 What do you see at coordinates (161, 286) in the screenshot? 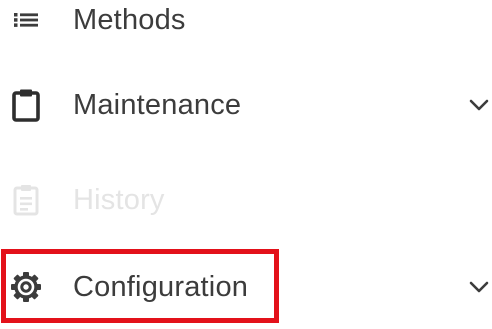
I see `nav-item-label: Configuration` at bounding box center [161, 286].